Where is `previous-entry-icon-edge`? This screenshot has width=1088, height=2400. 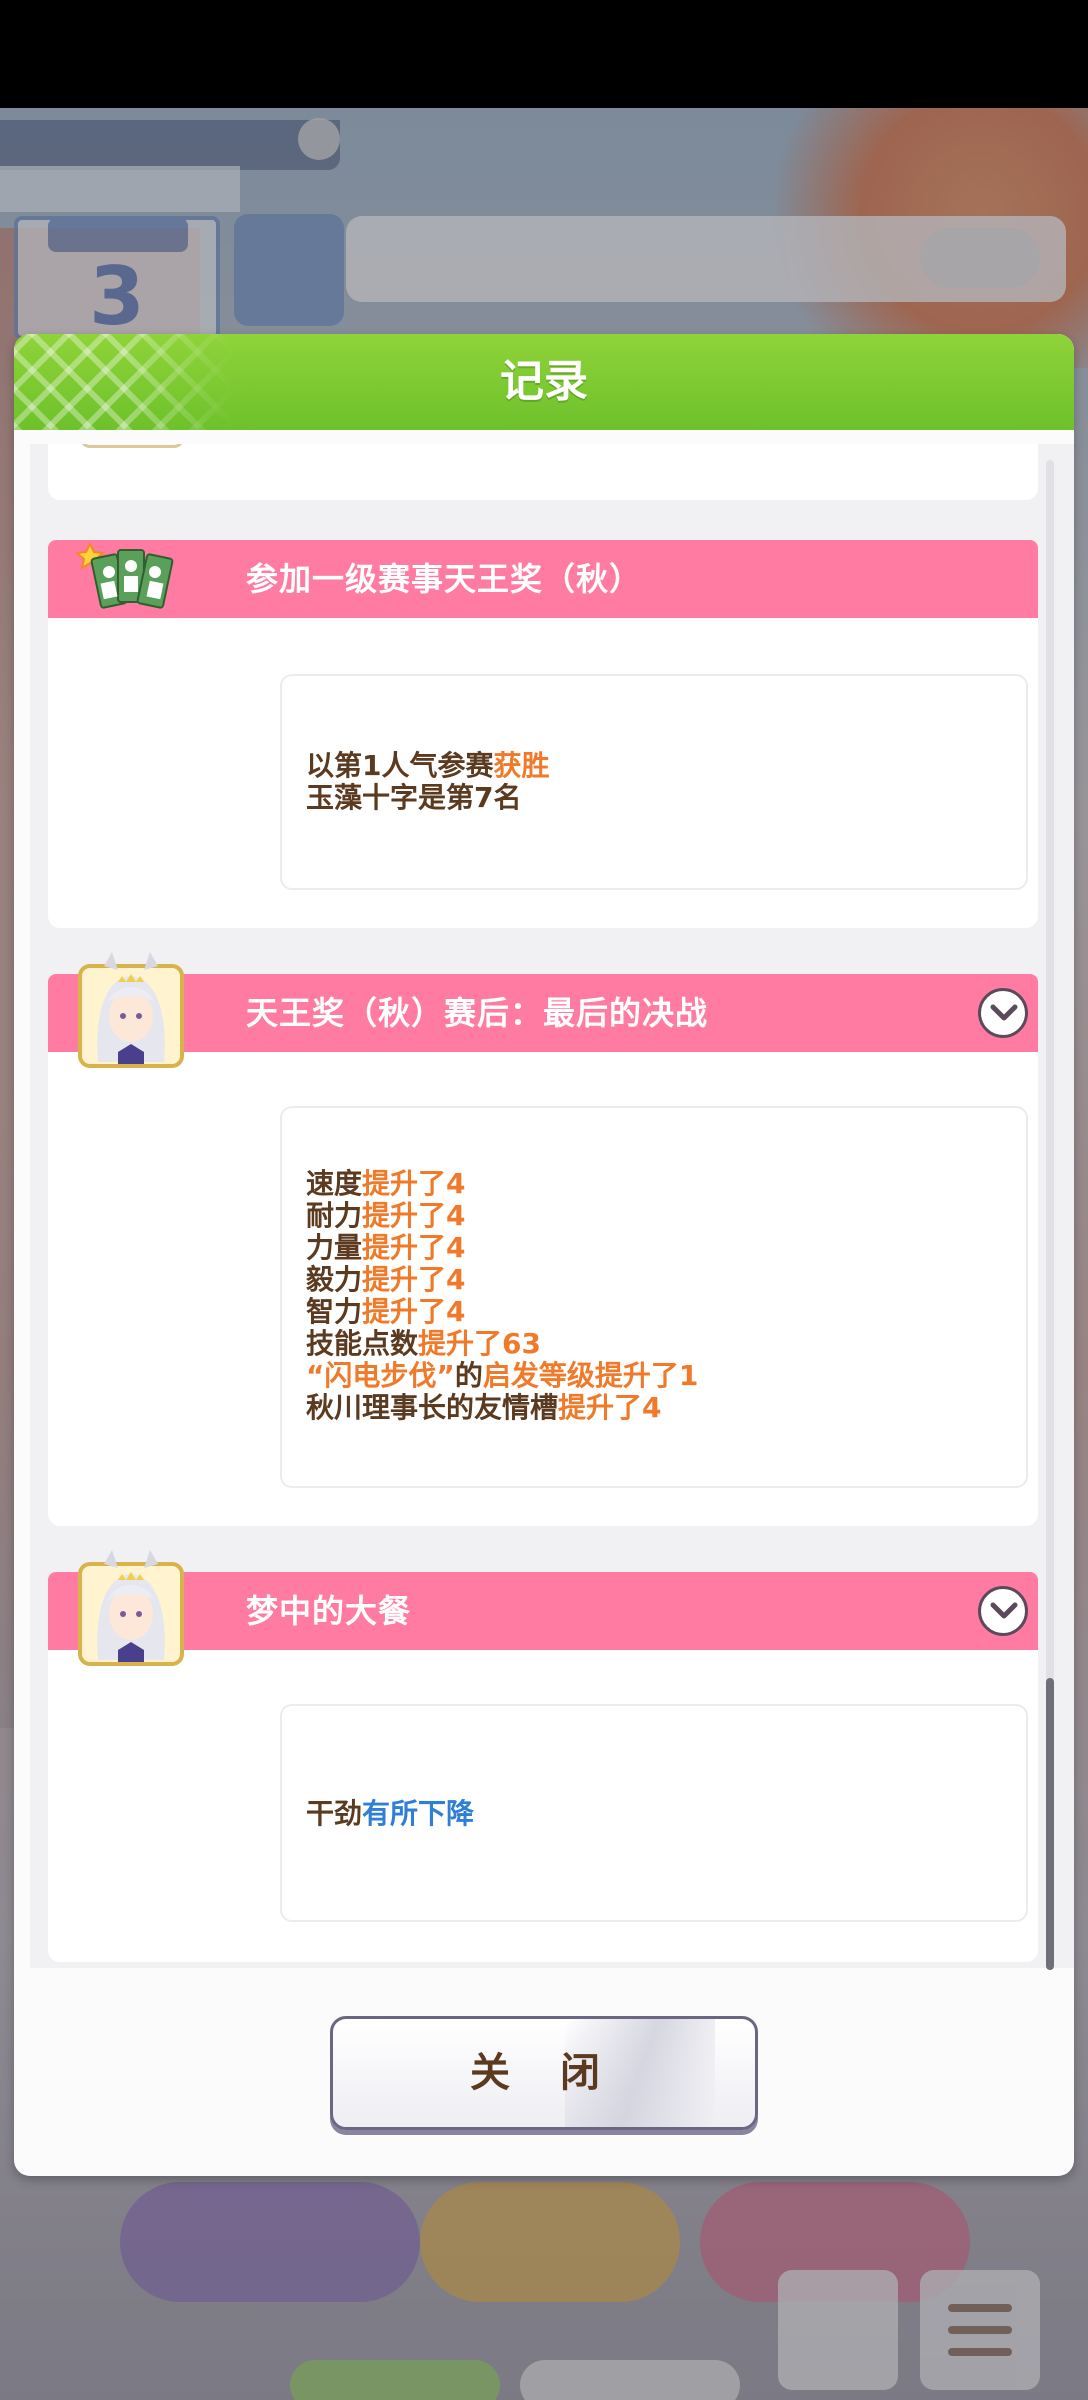
previous-entry-icon-edge is located at coordinates (132, 446).